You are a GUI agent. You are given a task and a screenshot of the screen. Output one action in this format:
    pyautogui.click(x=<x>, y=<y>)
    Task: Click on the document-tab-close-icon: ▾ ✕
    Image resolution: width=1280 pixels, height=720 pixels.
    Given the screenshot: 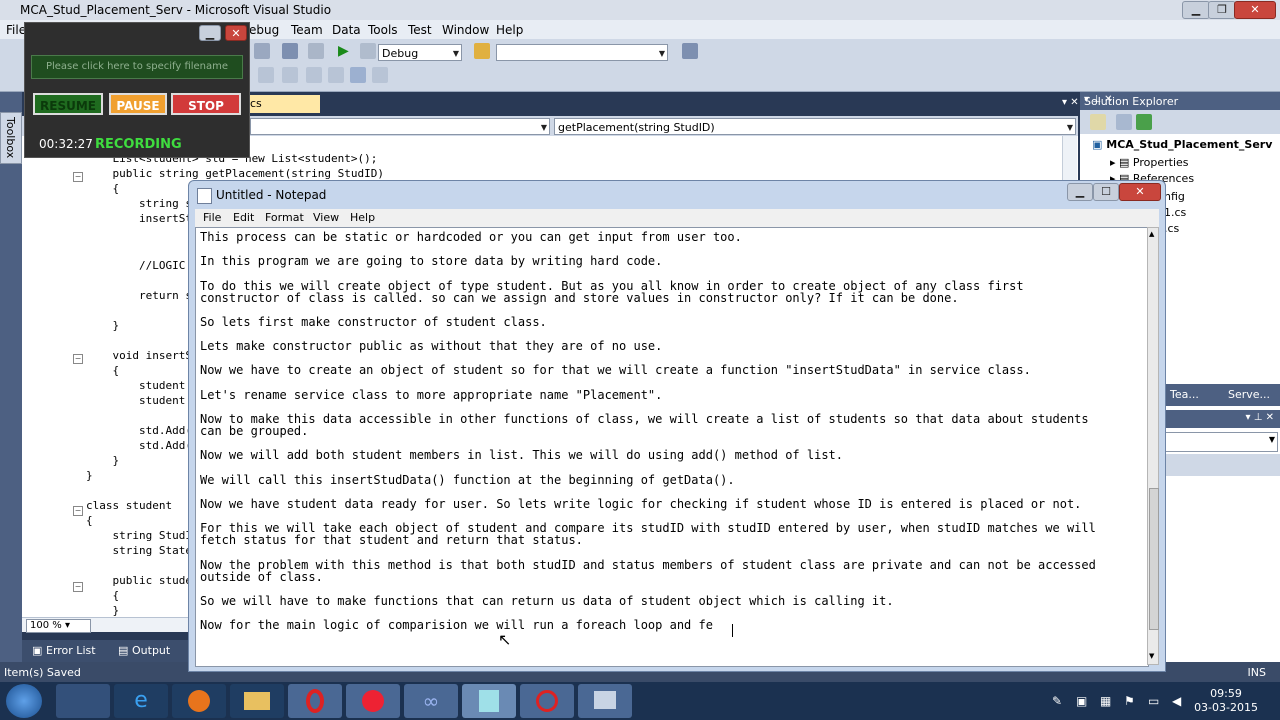 What is the action you would take?
    pyautogui.click(x=1070, y=102)
    